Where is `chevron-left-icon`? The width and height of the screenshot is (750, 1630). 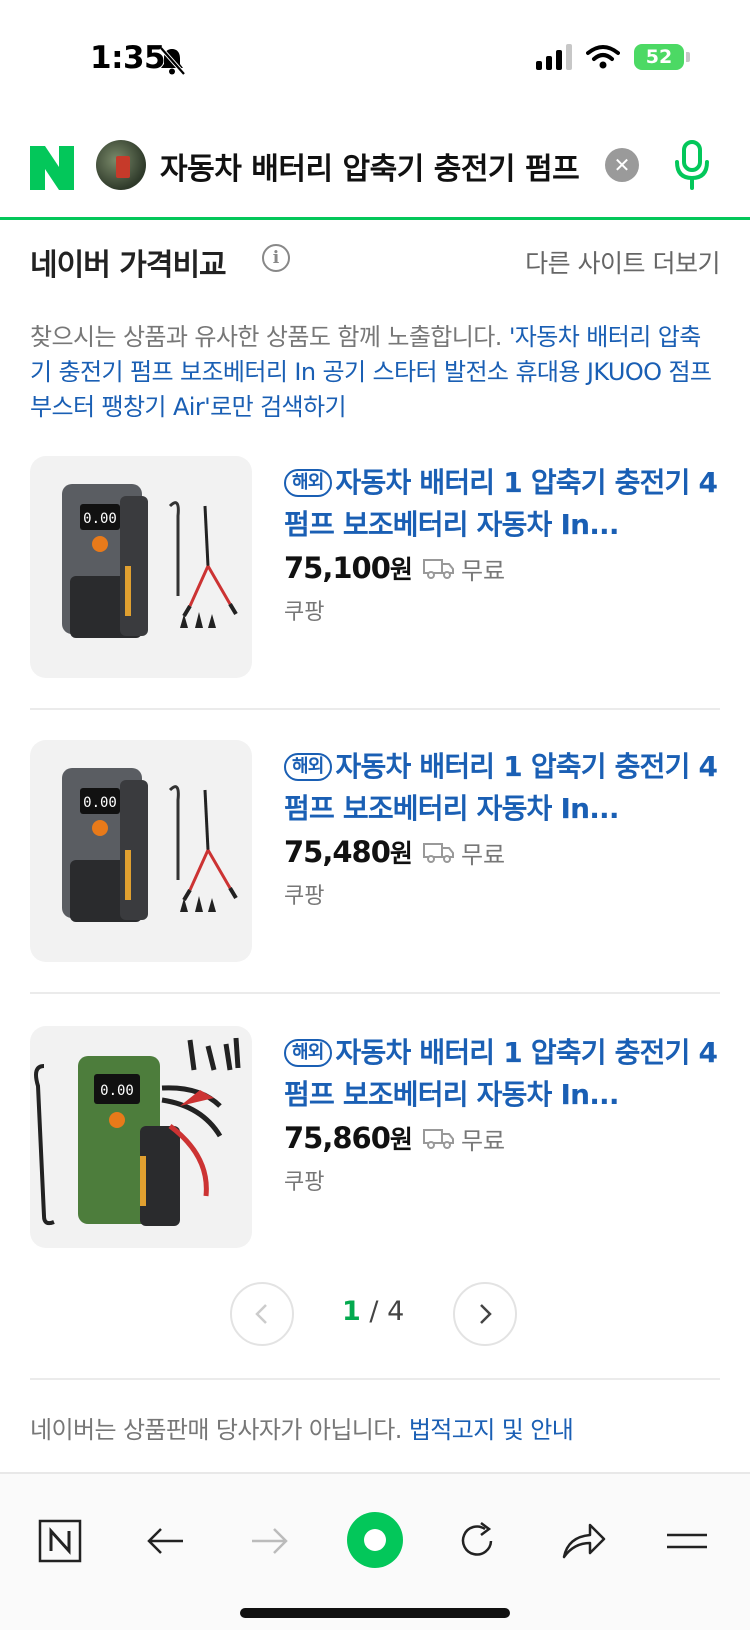 chevron-left-icon is located at coordinates (261, 1314).